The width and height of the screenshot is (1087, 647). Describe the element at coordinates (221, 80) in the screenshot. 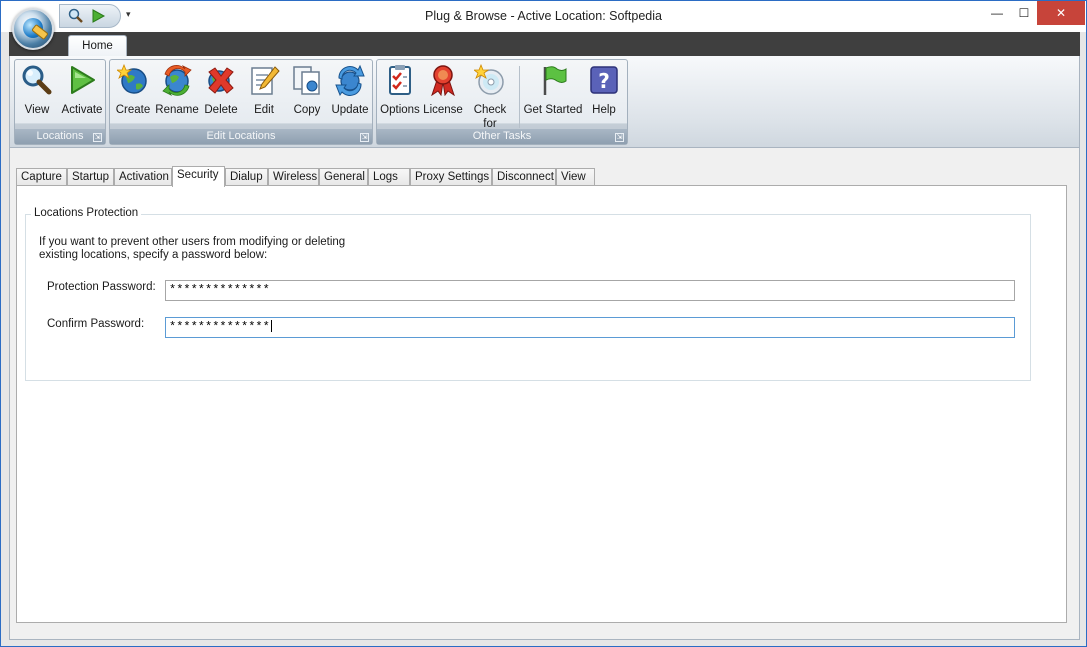

I see `delete-x-icon` at that location.